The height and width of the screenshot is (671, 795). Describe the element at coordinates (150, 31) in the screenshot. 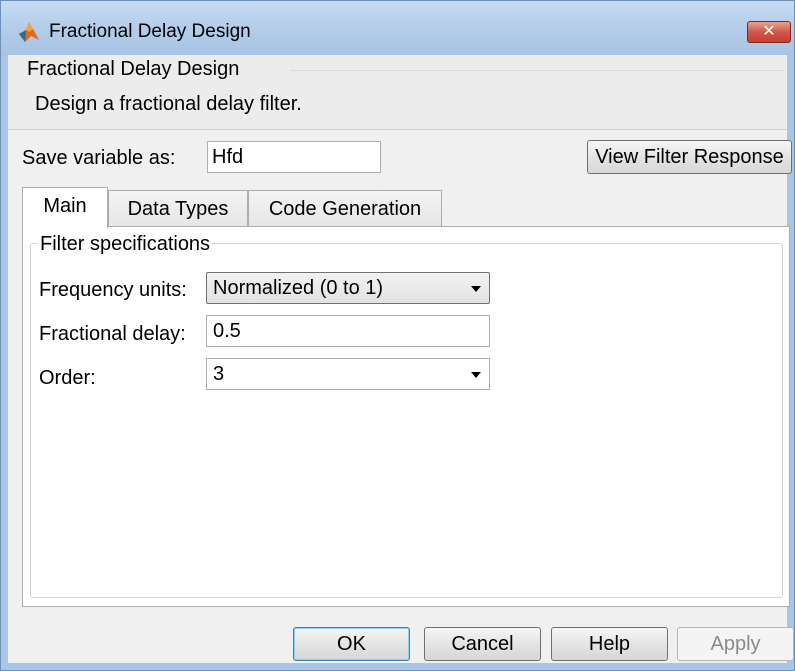

I see `window-title: Fractional Delay Design` at that location.